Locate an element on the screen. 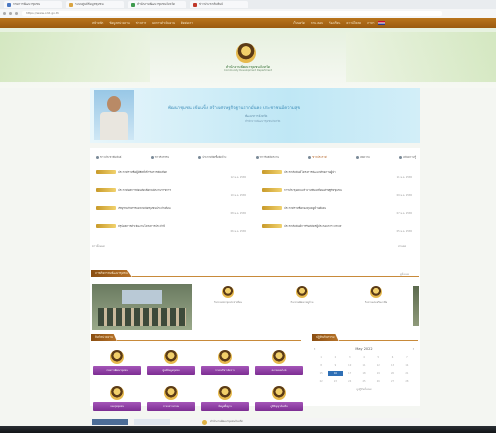 This screenshot has height=433, width=496. calendar-day: 4 is located at coordinates (364, 357).